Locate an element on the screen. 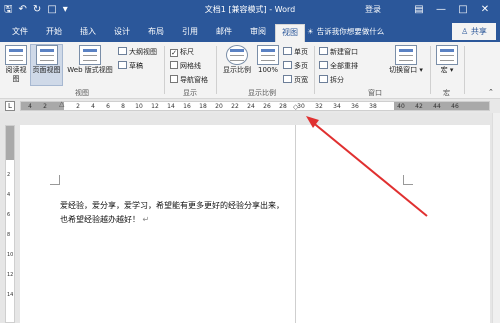 The image size is (500, 323). zoom-button: 显示比例 is located at coordinates (237, 60).